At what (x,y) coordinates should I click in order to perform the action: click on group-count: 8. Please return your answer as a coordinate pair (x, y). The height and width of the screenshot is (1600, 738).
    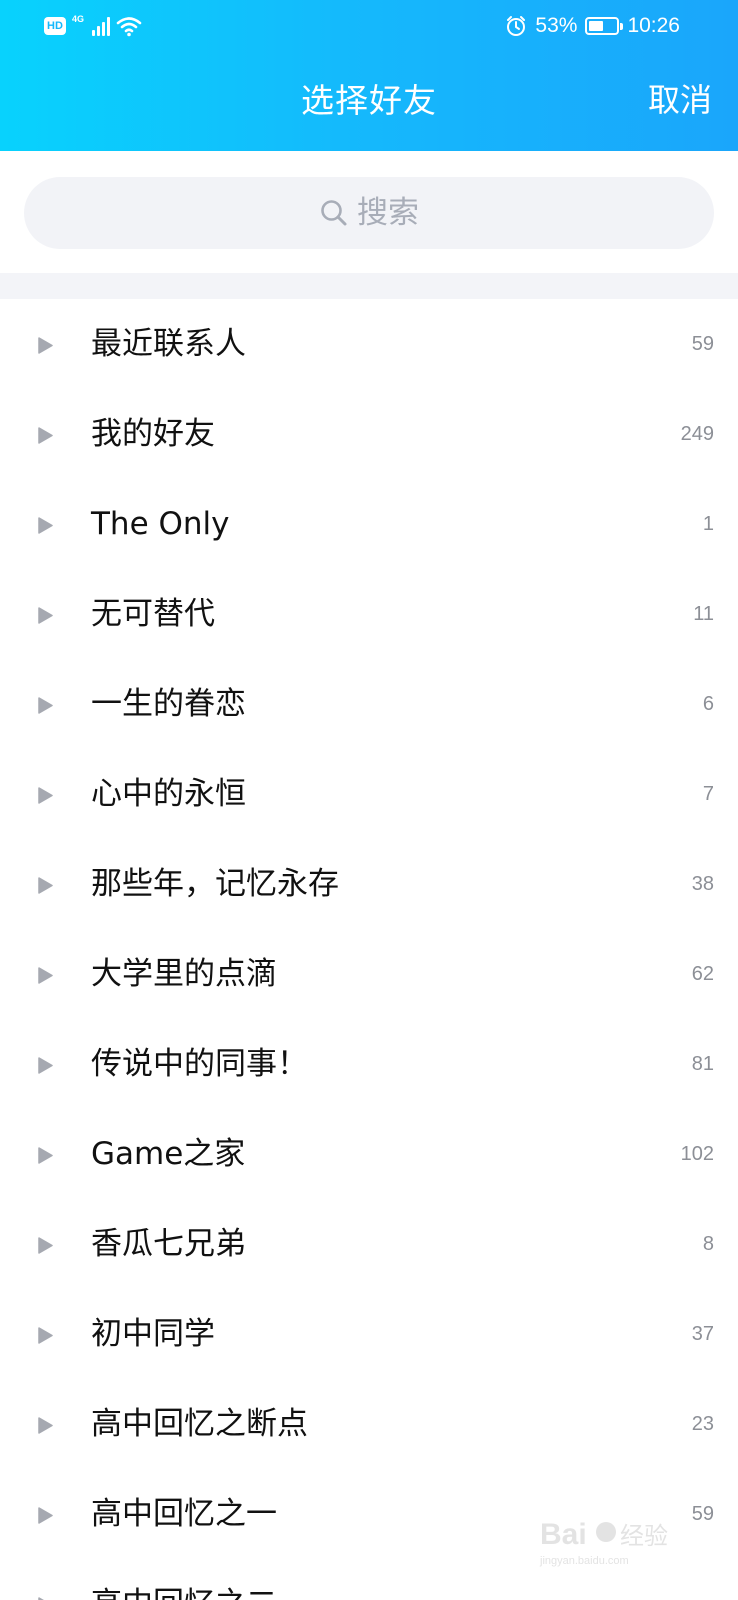
    Looking at the image, I should click on (708, 1244).